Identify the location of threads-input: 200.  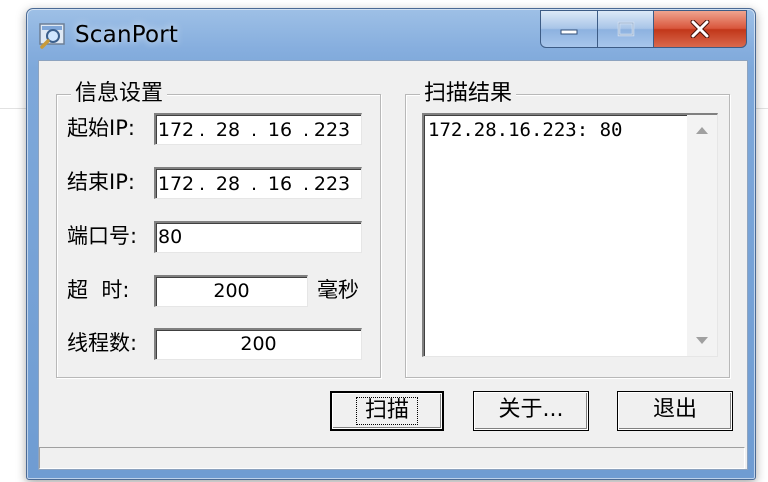
(258, 344).